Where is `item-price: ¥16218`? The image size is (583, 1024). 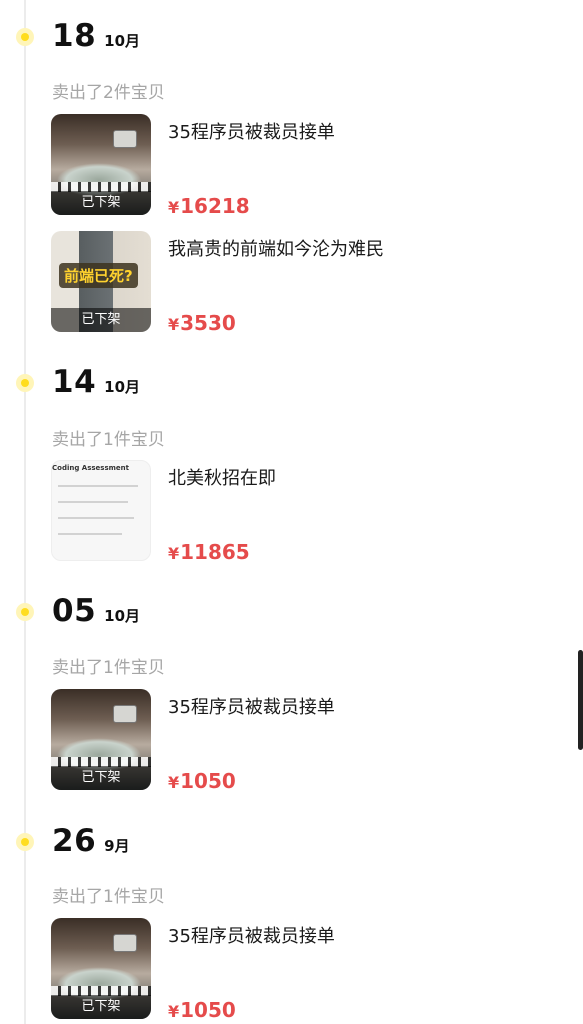 item-price: ¥16218 is located at coordinates (209, 206).